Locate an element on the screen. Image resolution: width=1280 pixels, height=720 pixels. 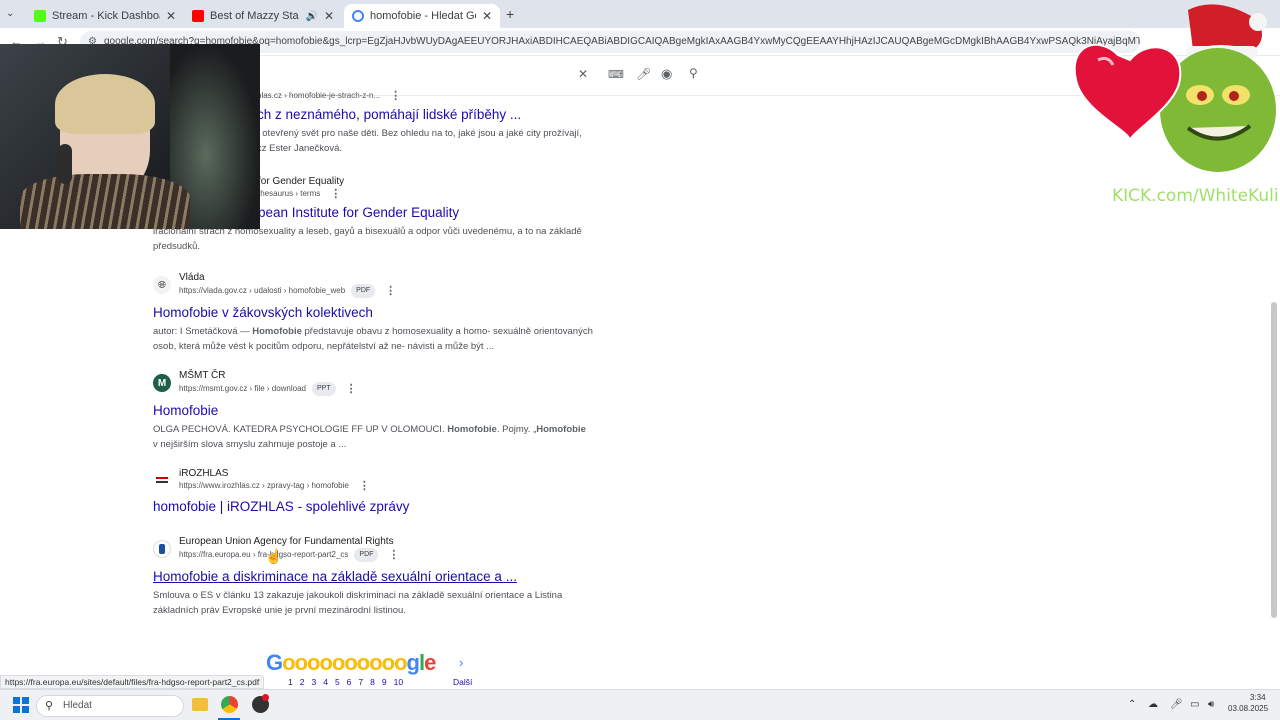
keyboard-icon: ⌨ is located at coordinates (616, 74).